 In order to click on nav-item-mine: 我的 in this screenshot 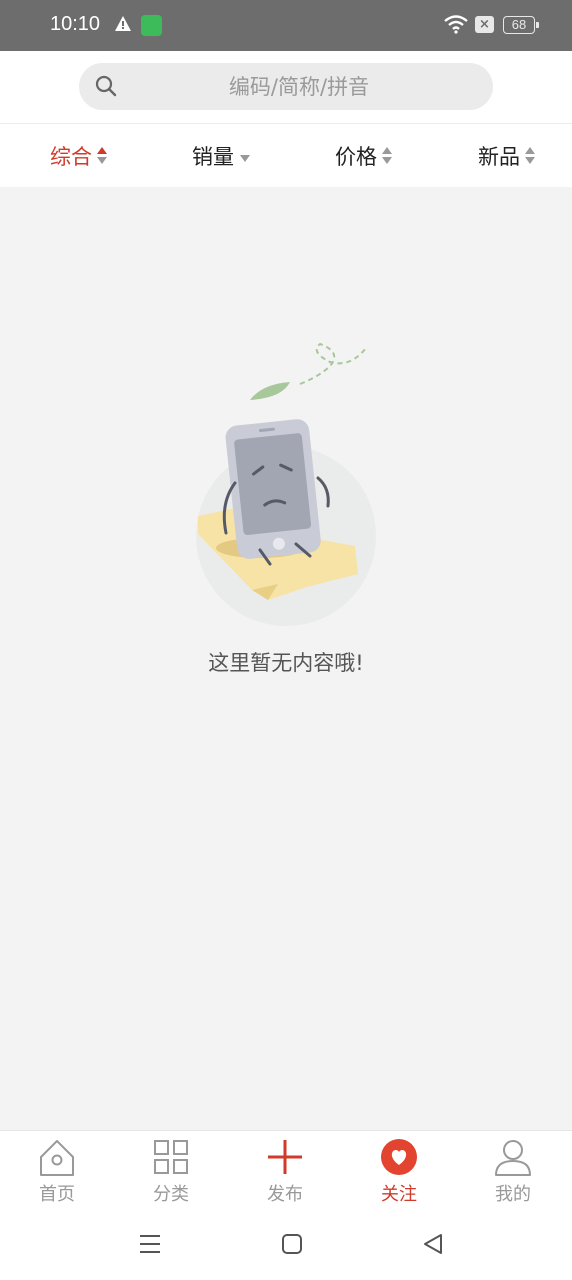, I will do `click(513, 1171)`.